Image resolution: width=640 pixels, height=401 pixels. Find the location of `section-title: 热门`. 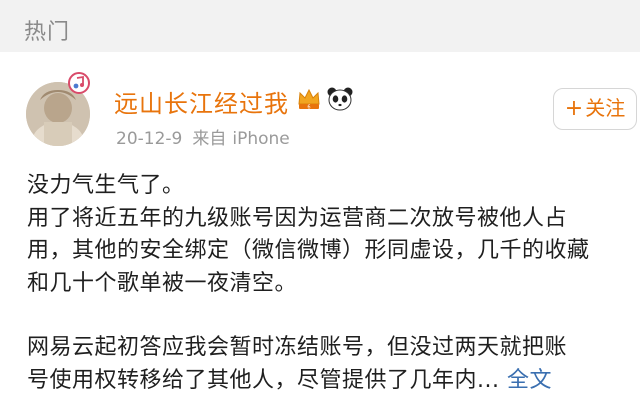

section-title: 热门 is located at coordinates (47, 32).